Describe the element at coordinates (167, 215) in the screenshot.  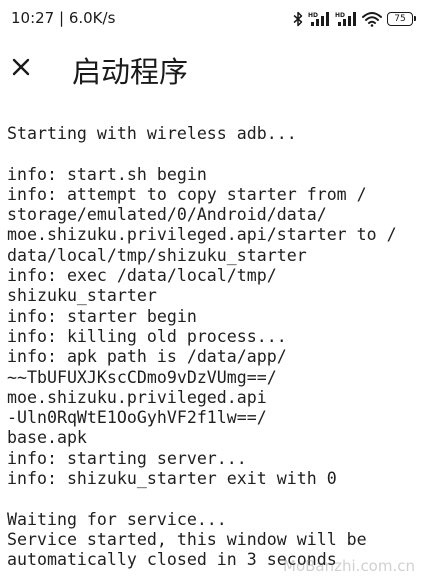
I see `log-line: storage/emulated/0/Android/data/` at that location.